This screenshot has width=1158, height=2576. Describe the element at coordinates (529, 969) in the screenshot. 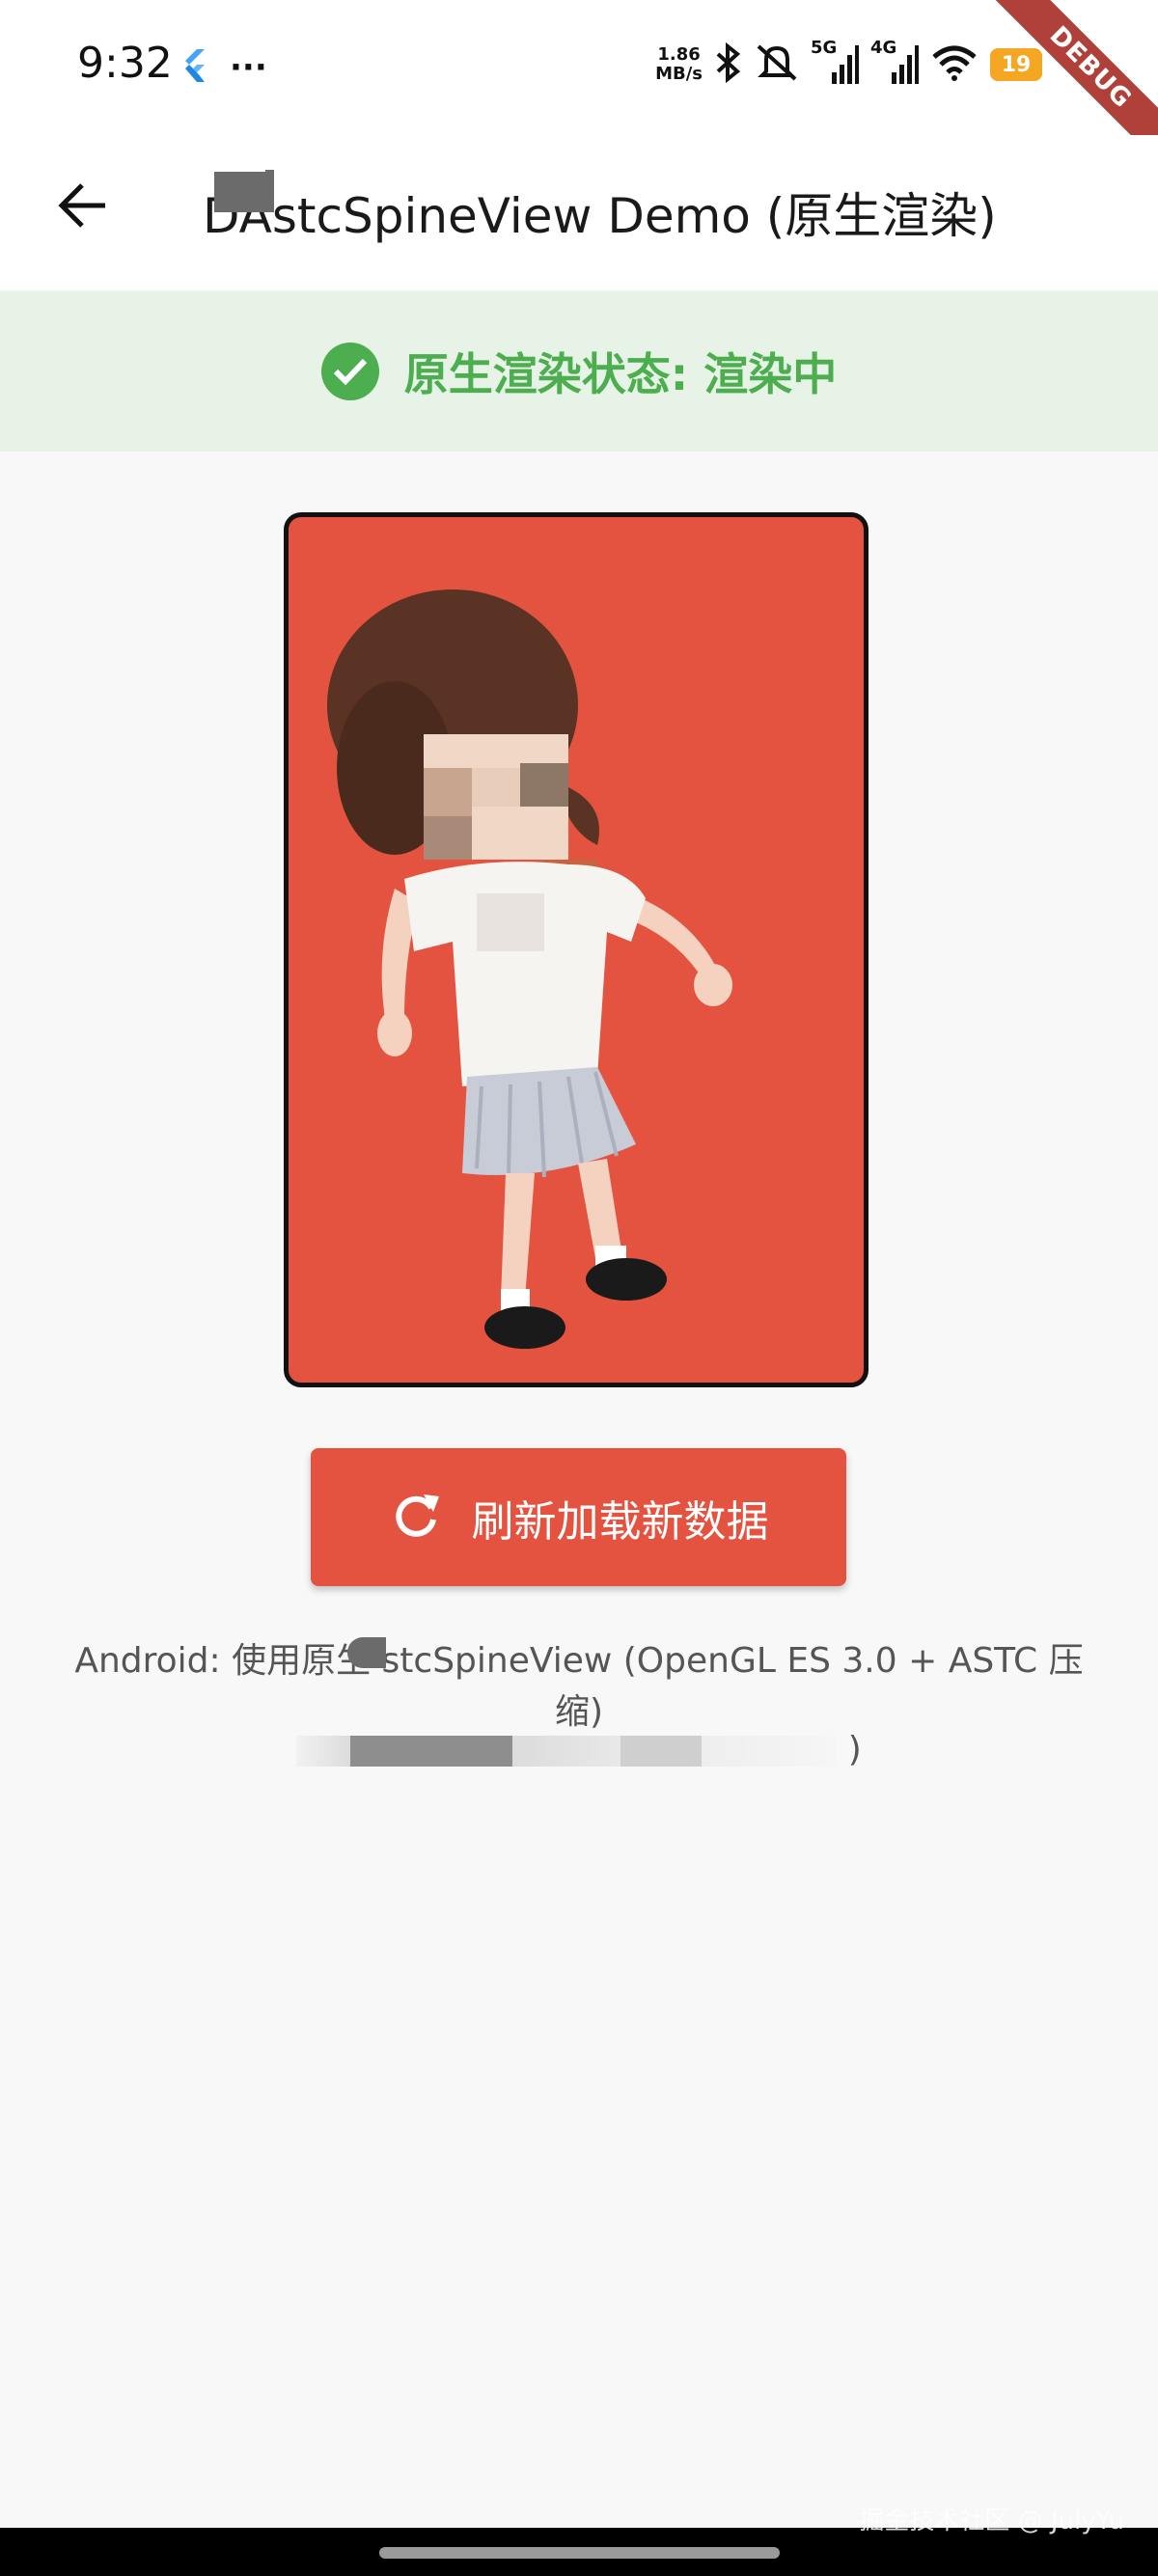

I see `animated-character` at that location.